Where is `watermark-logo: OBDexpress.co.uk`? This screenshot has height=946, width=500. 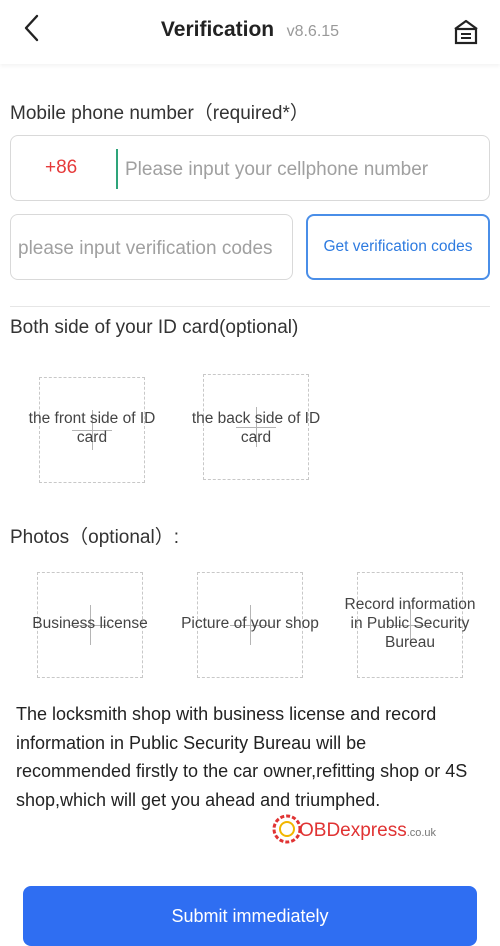
watermark-logo: OBDexpress.co.uk is located at coordinates (353, 830).